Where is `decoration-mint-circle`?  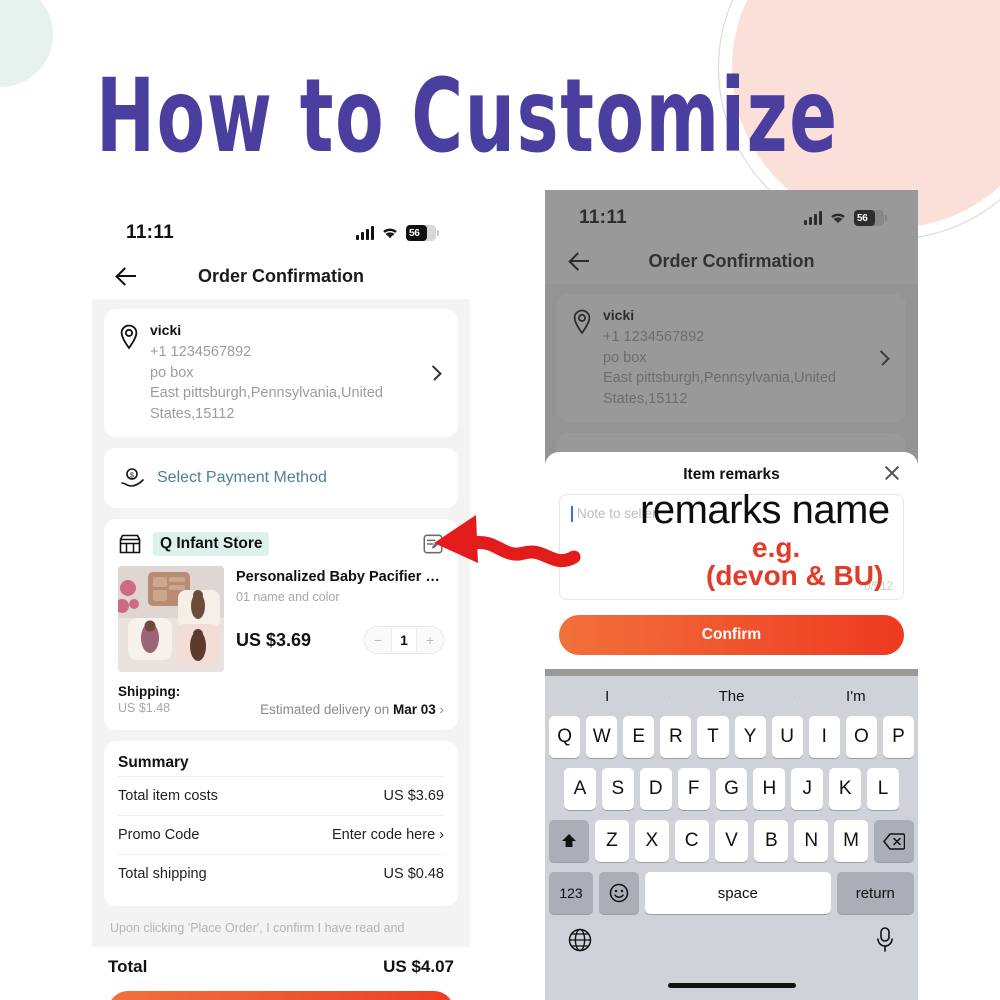
decoration-mint-circle is located at coordinates (26, 43).